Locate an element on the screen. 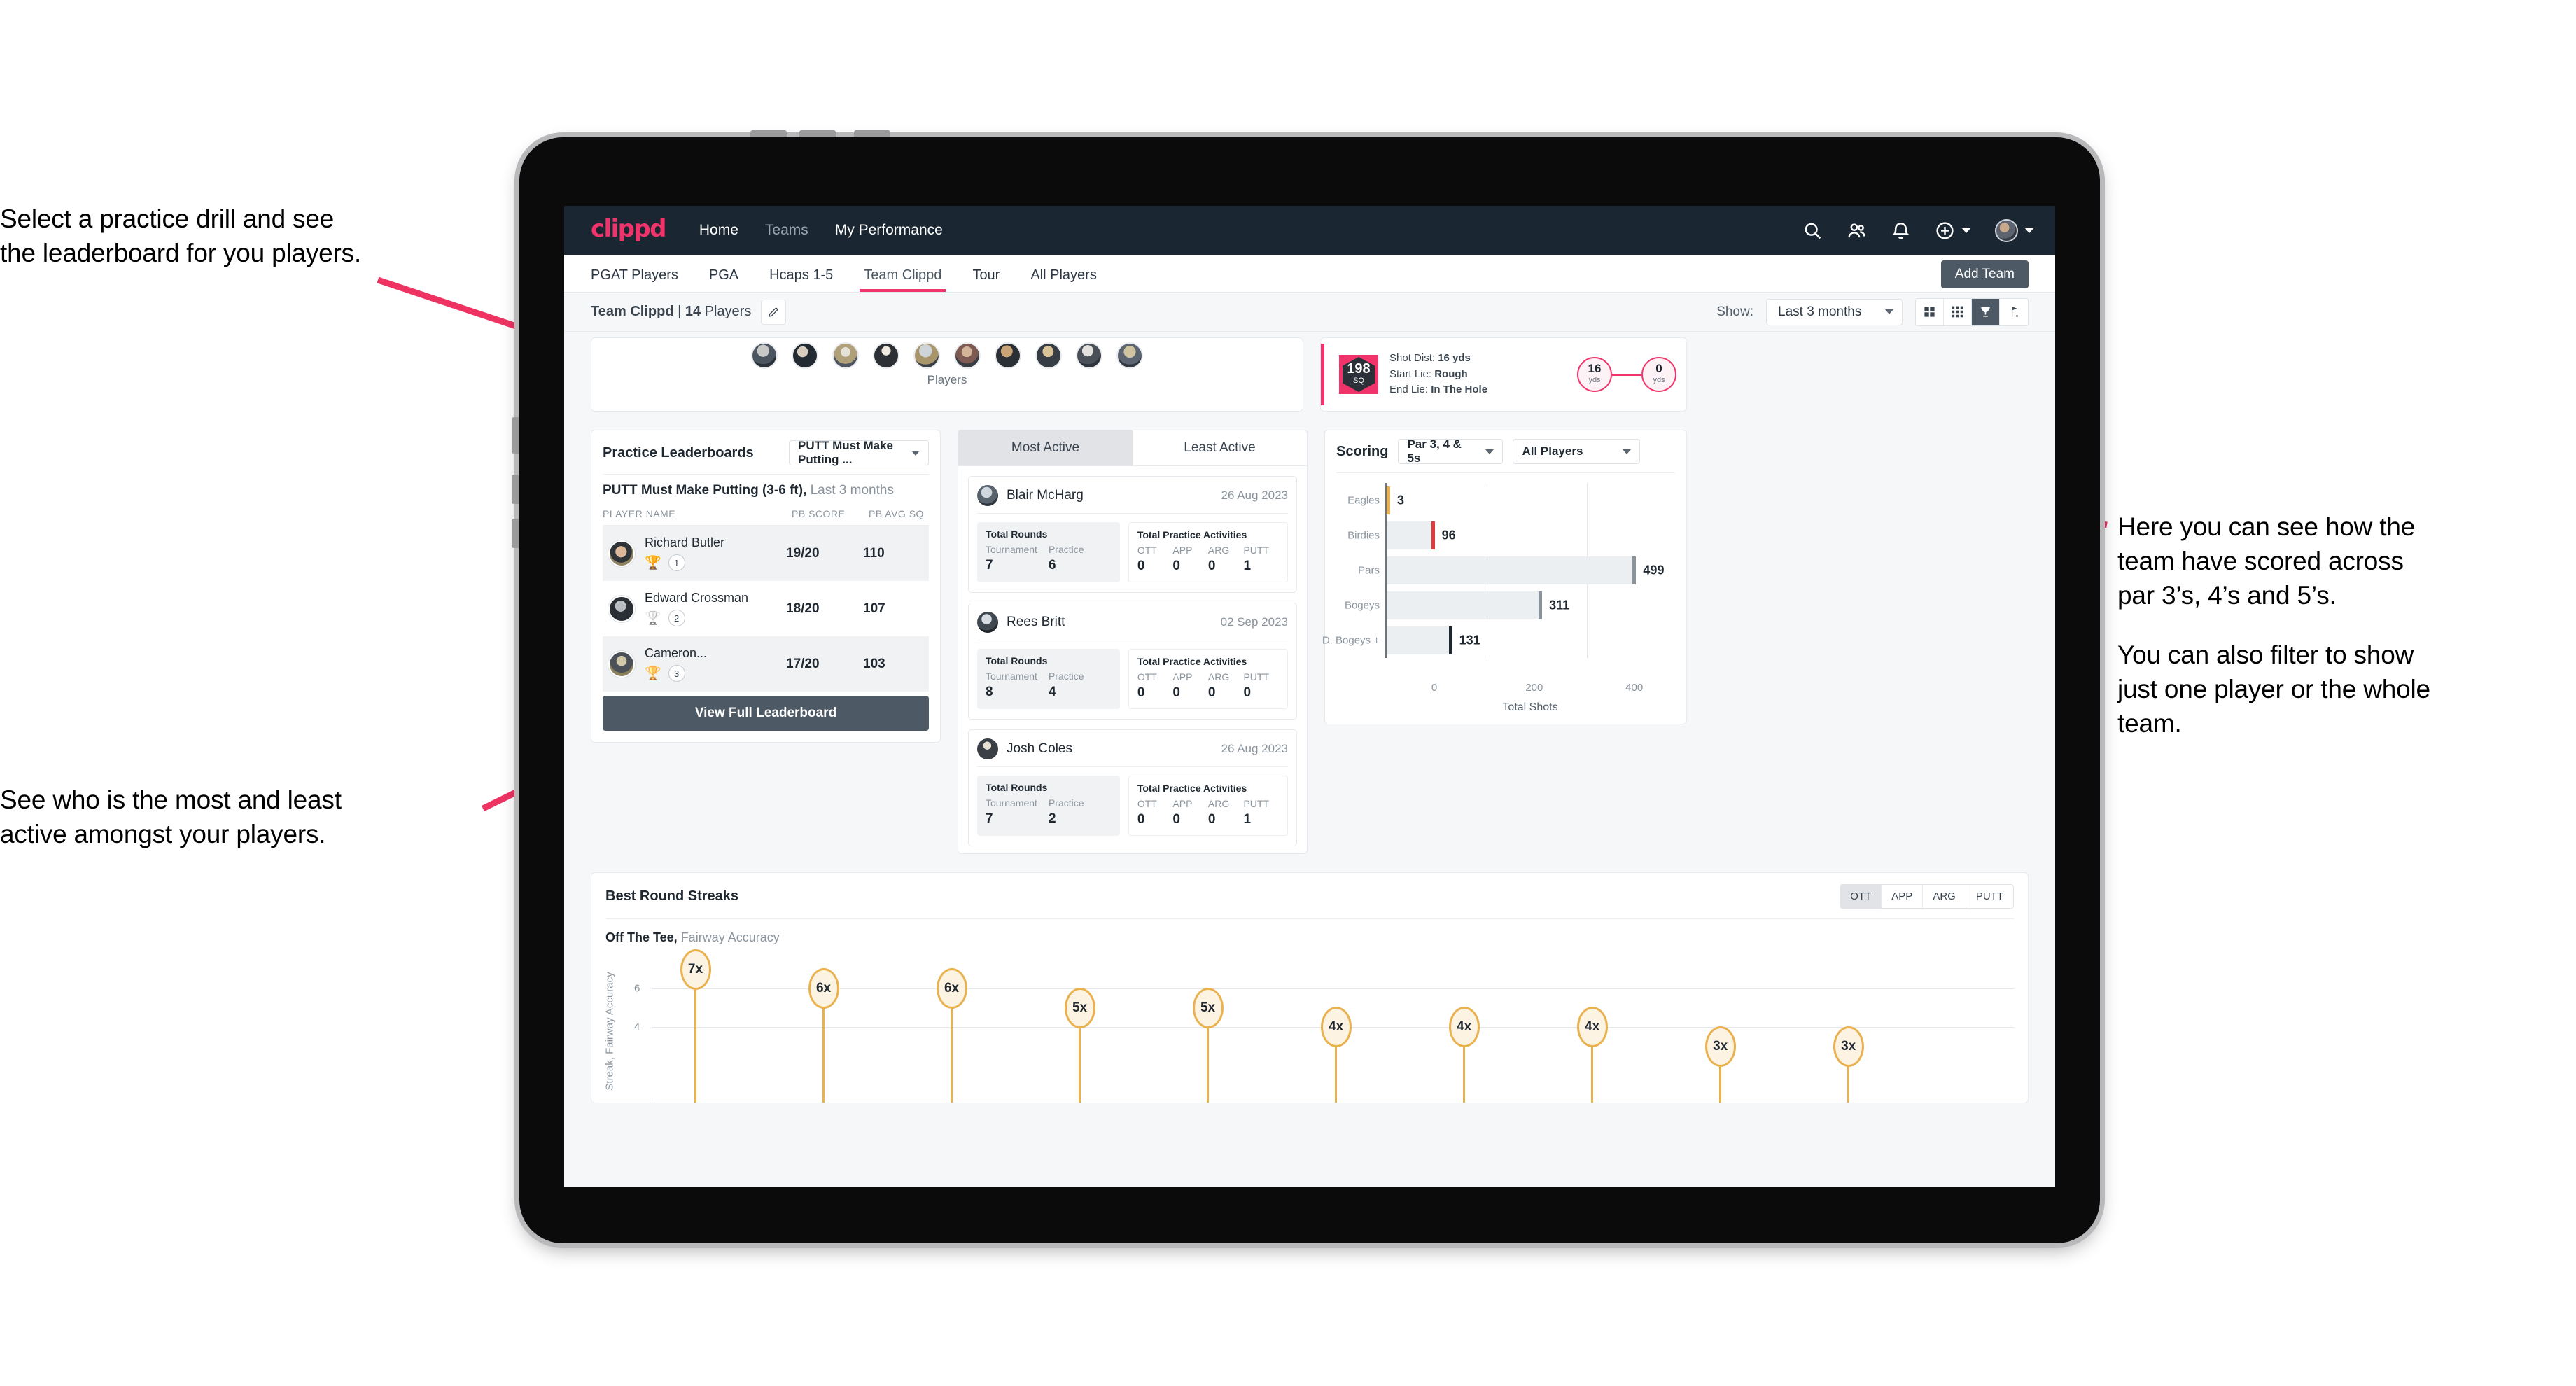 This screenshot has height=1386, width=2576. tab-pgat-players: PGAT Players is located at coordinates (634, 279).